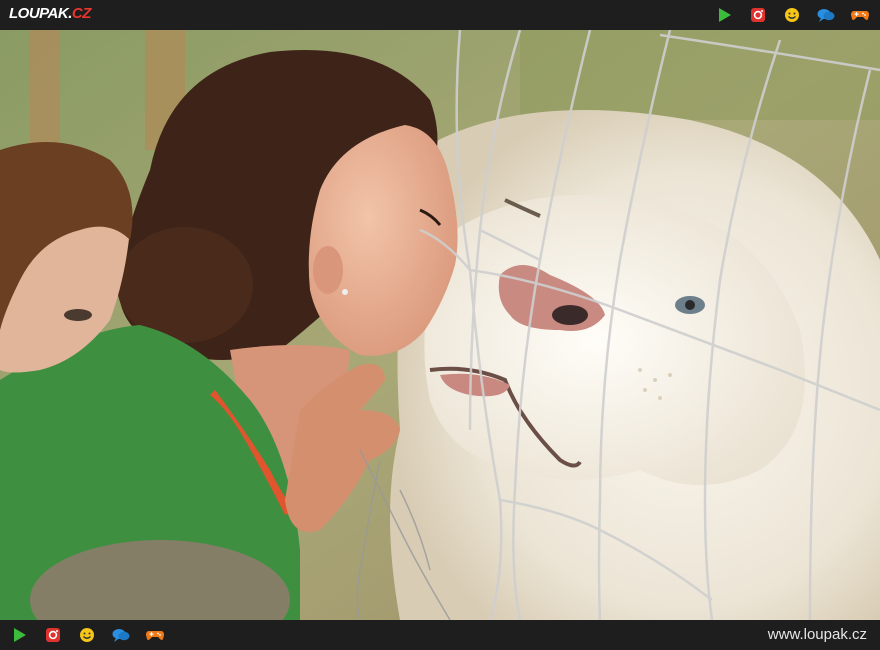 The image size is (880, 650). I want to click on top-icon-group, so click(792, 15).